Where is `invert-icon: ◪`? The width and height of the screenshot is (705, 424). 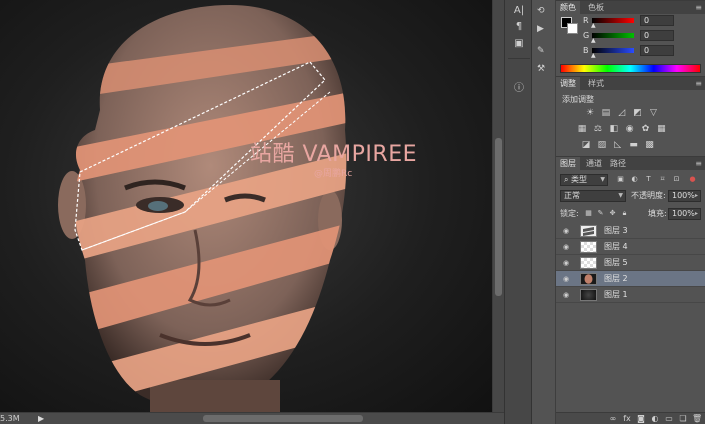
invert-icon: ◪ is located at coordinates (586, 145).